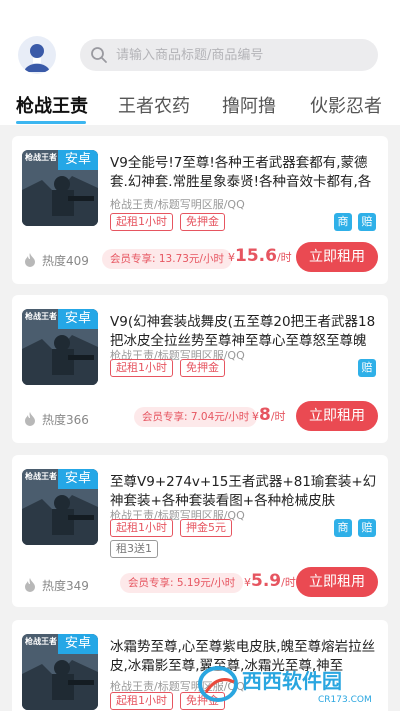  Describe the element at coordinates (37, 58) in the screenshot. I see `user-avatar-icon` at that location.